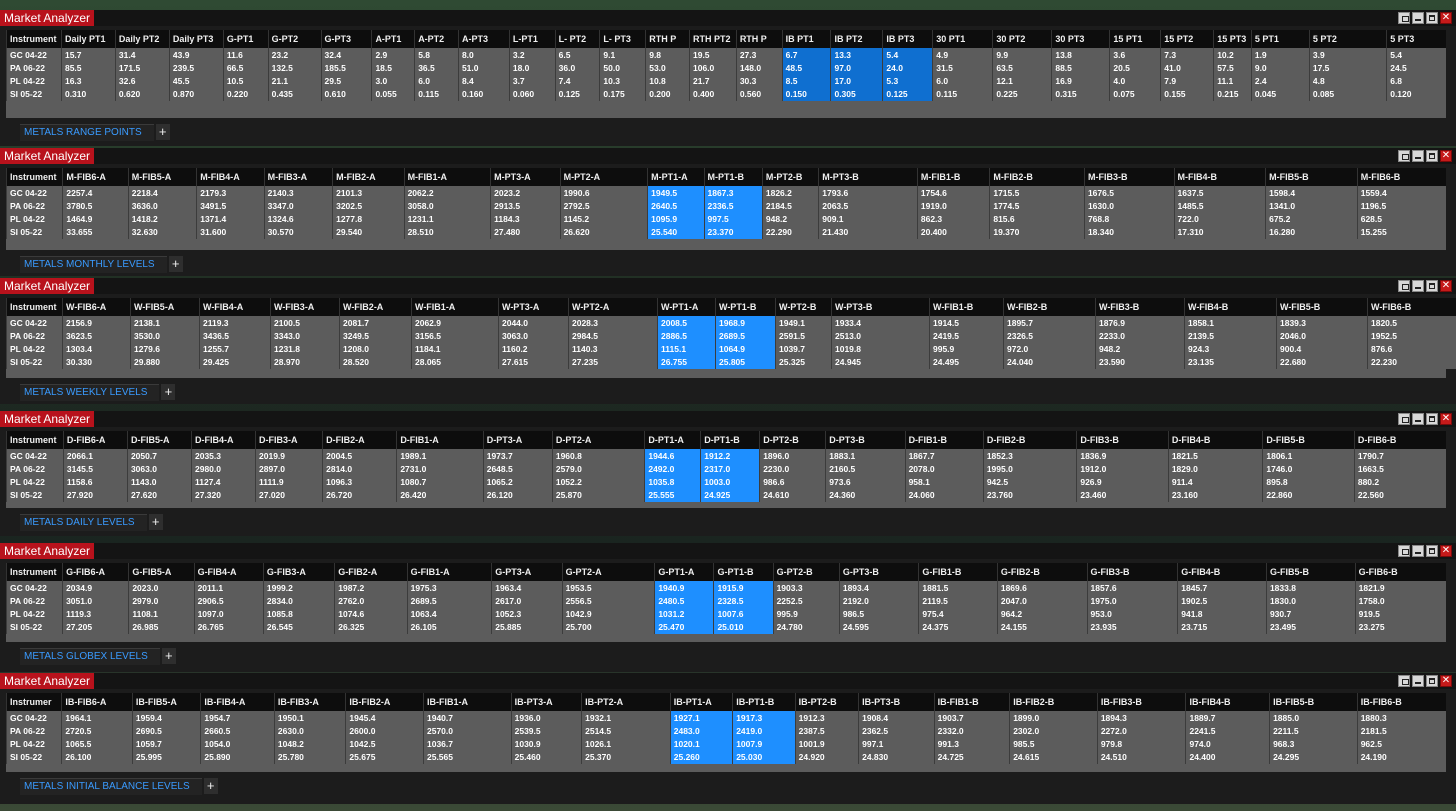 The height and width of the screenshot is (811, 1456). Describe the element at coordinates (1230, 349) in the screenshot. I see `value-cell: 924.3` at that location.